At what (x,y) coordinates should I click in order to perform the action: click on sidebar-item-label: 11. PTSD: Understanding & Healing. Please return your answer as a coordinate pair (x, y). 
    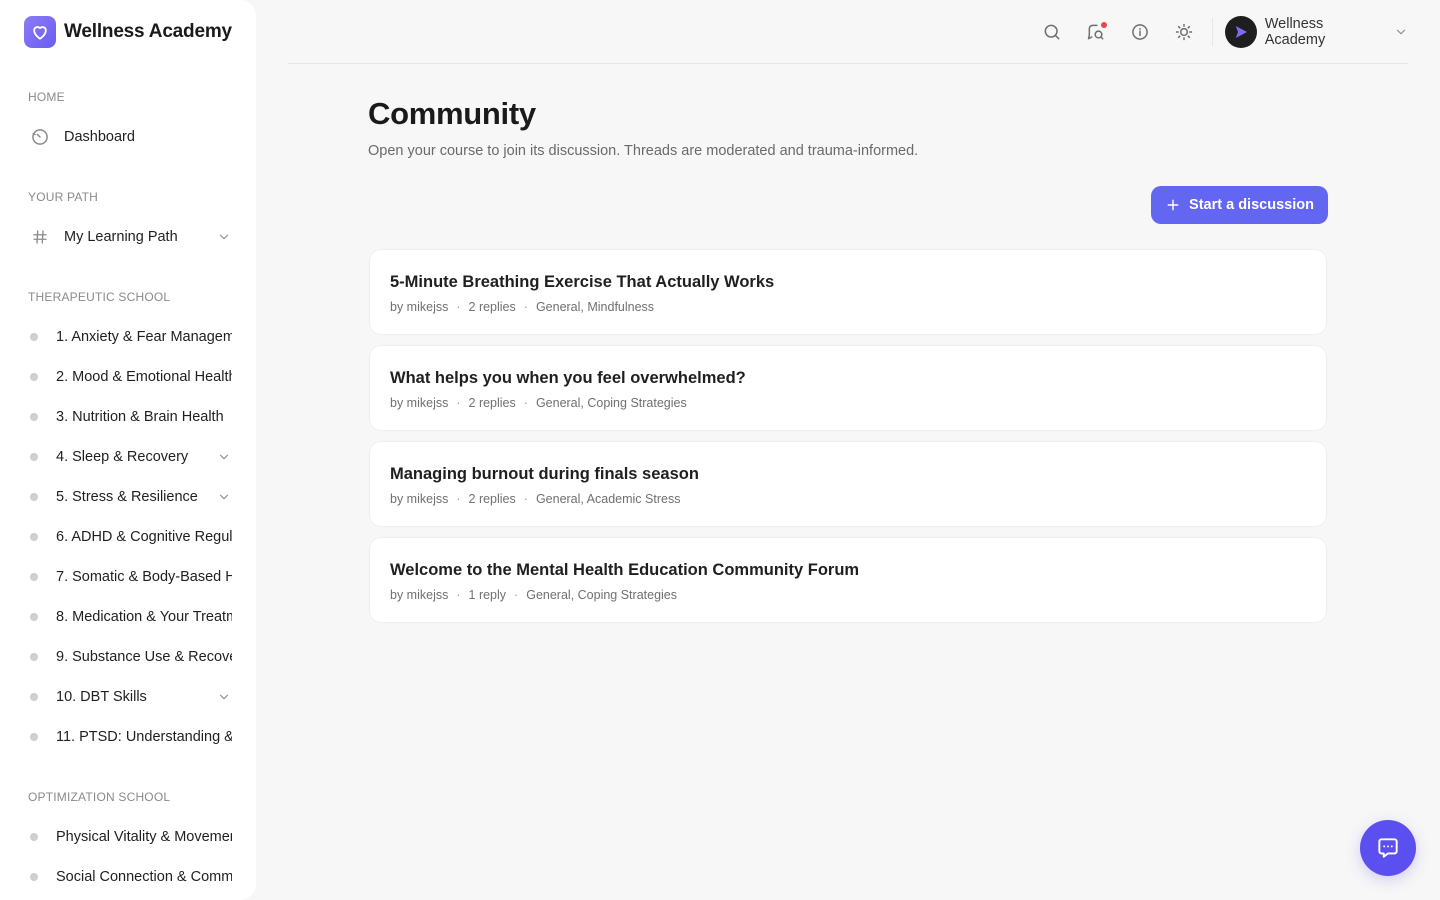
    Looking at the image, I should click on (144, 737).